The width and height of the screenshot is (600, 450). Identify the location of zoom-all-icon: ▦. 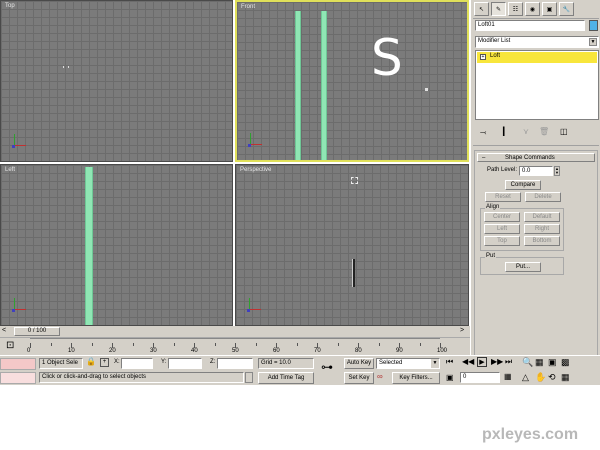
(539, 362).